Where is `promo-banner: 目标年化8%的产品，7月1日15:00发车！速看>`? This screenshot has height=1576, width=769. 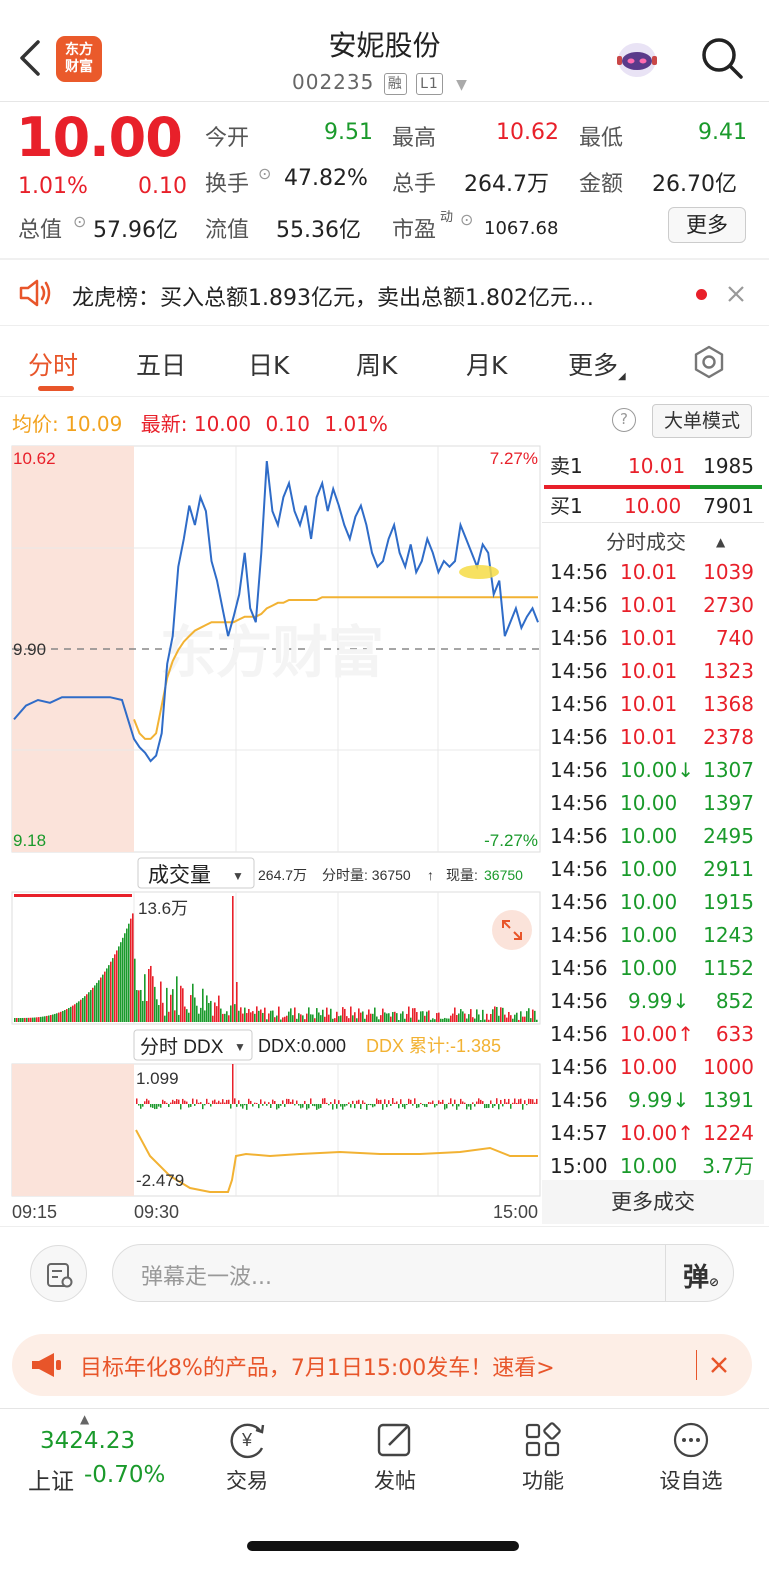 promo-banner: 目标年化8%的产品，7月1日15:00发车！速看> is located at coordinates (382, 1365).